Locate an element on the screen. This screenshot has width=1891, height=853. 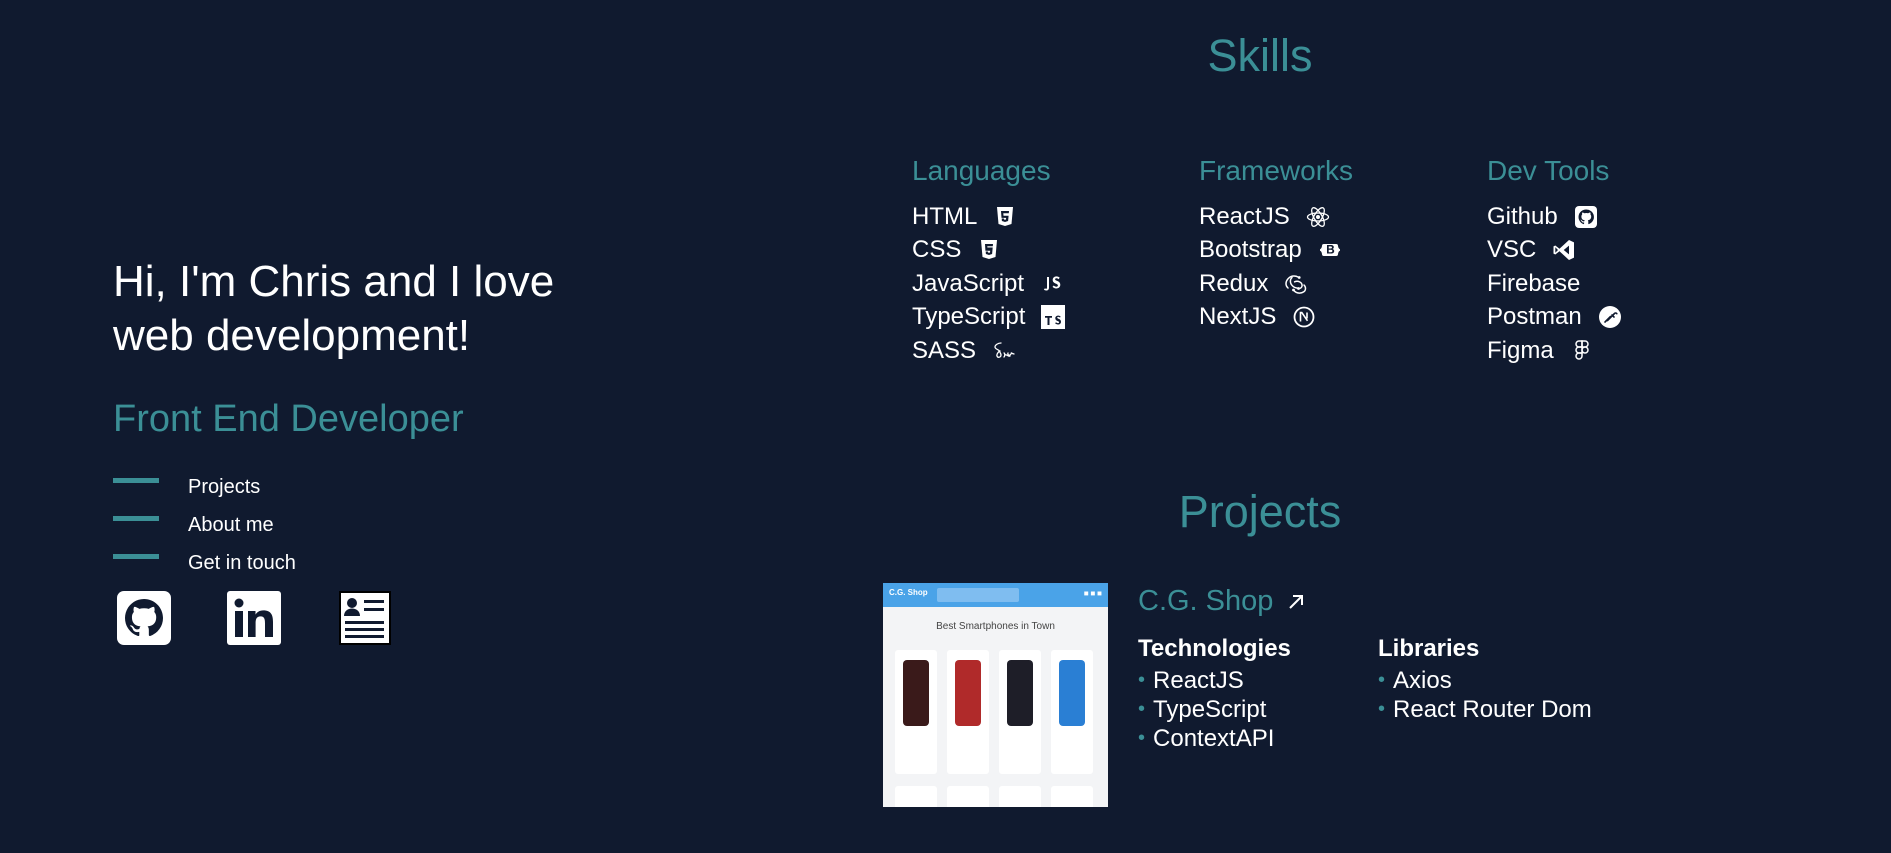
library-label: Axios is located at coordinates (1422, 680).